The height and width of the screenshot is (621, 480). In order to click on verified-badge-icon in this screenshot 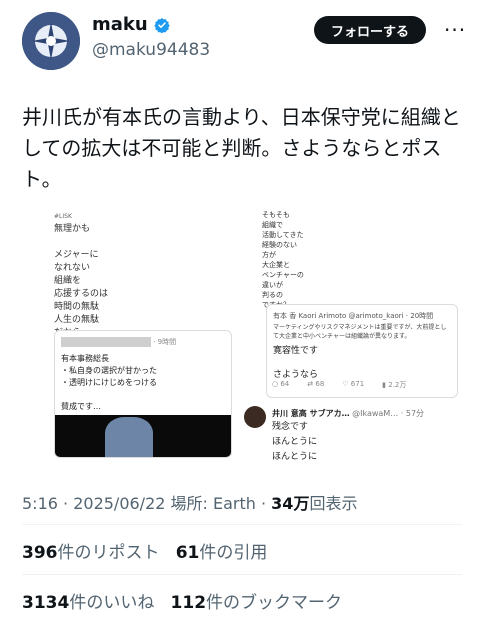, I will do `click(161, 25)`.